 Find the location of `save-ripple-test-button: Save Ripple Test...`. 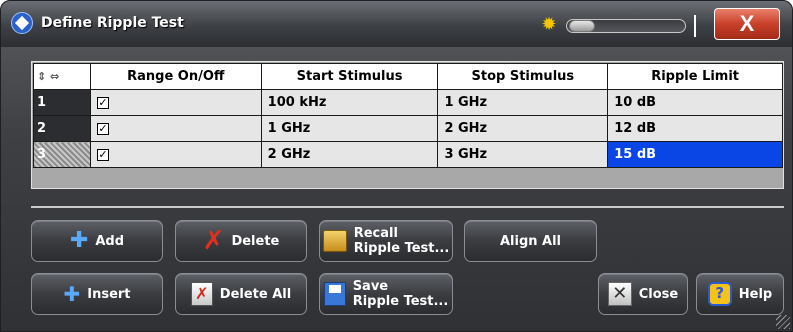

save-ripple-test-button: Save Ripple Test... is located at coordinates (386, 294).